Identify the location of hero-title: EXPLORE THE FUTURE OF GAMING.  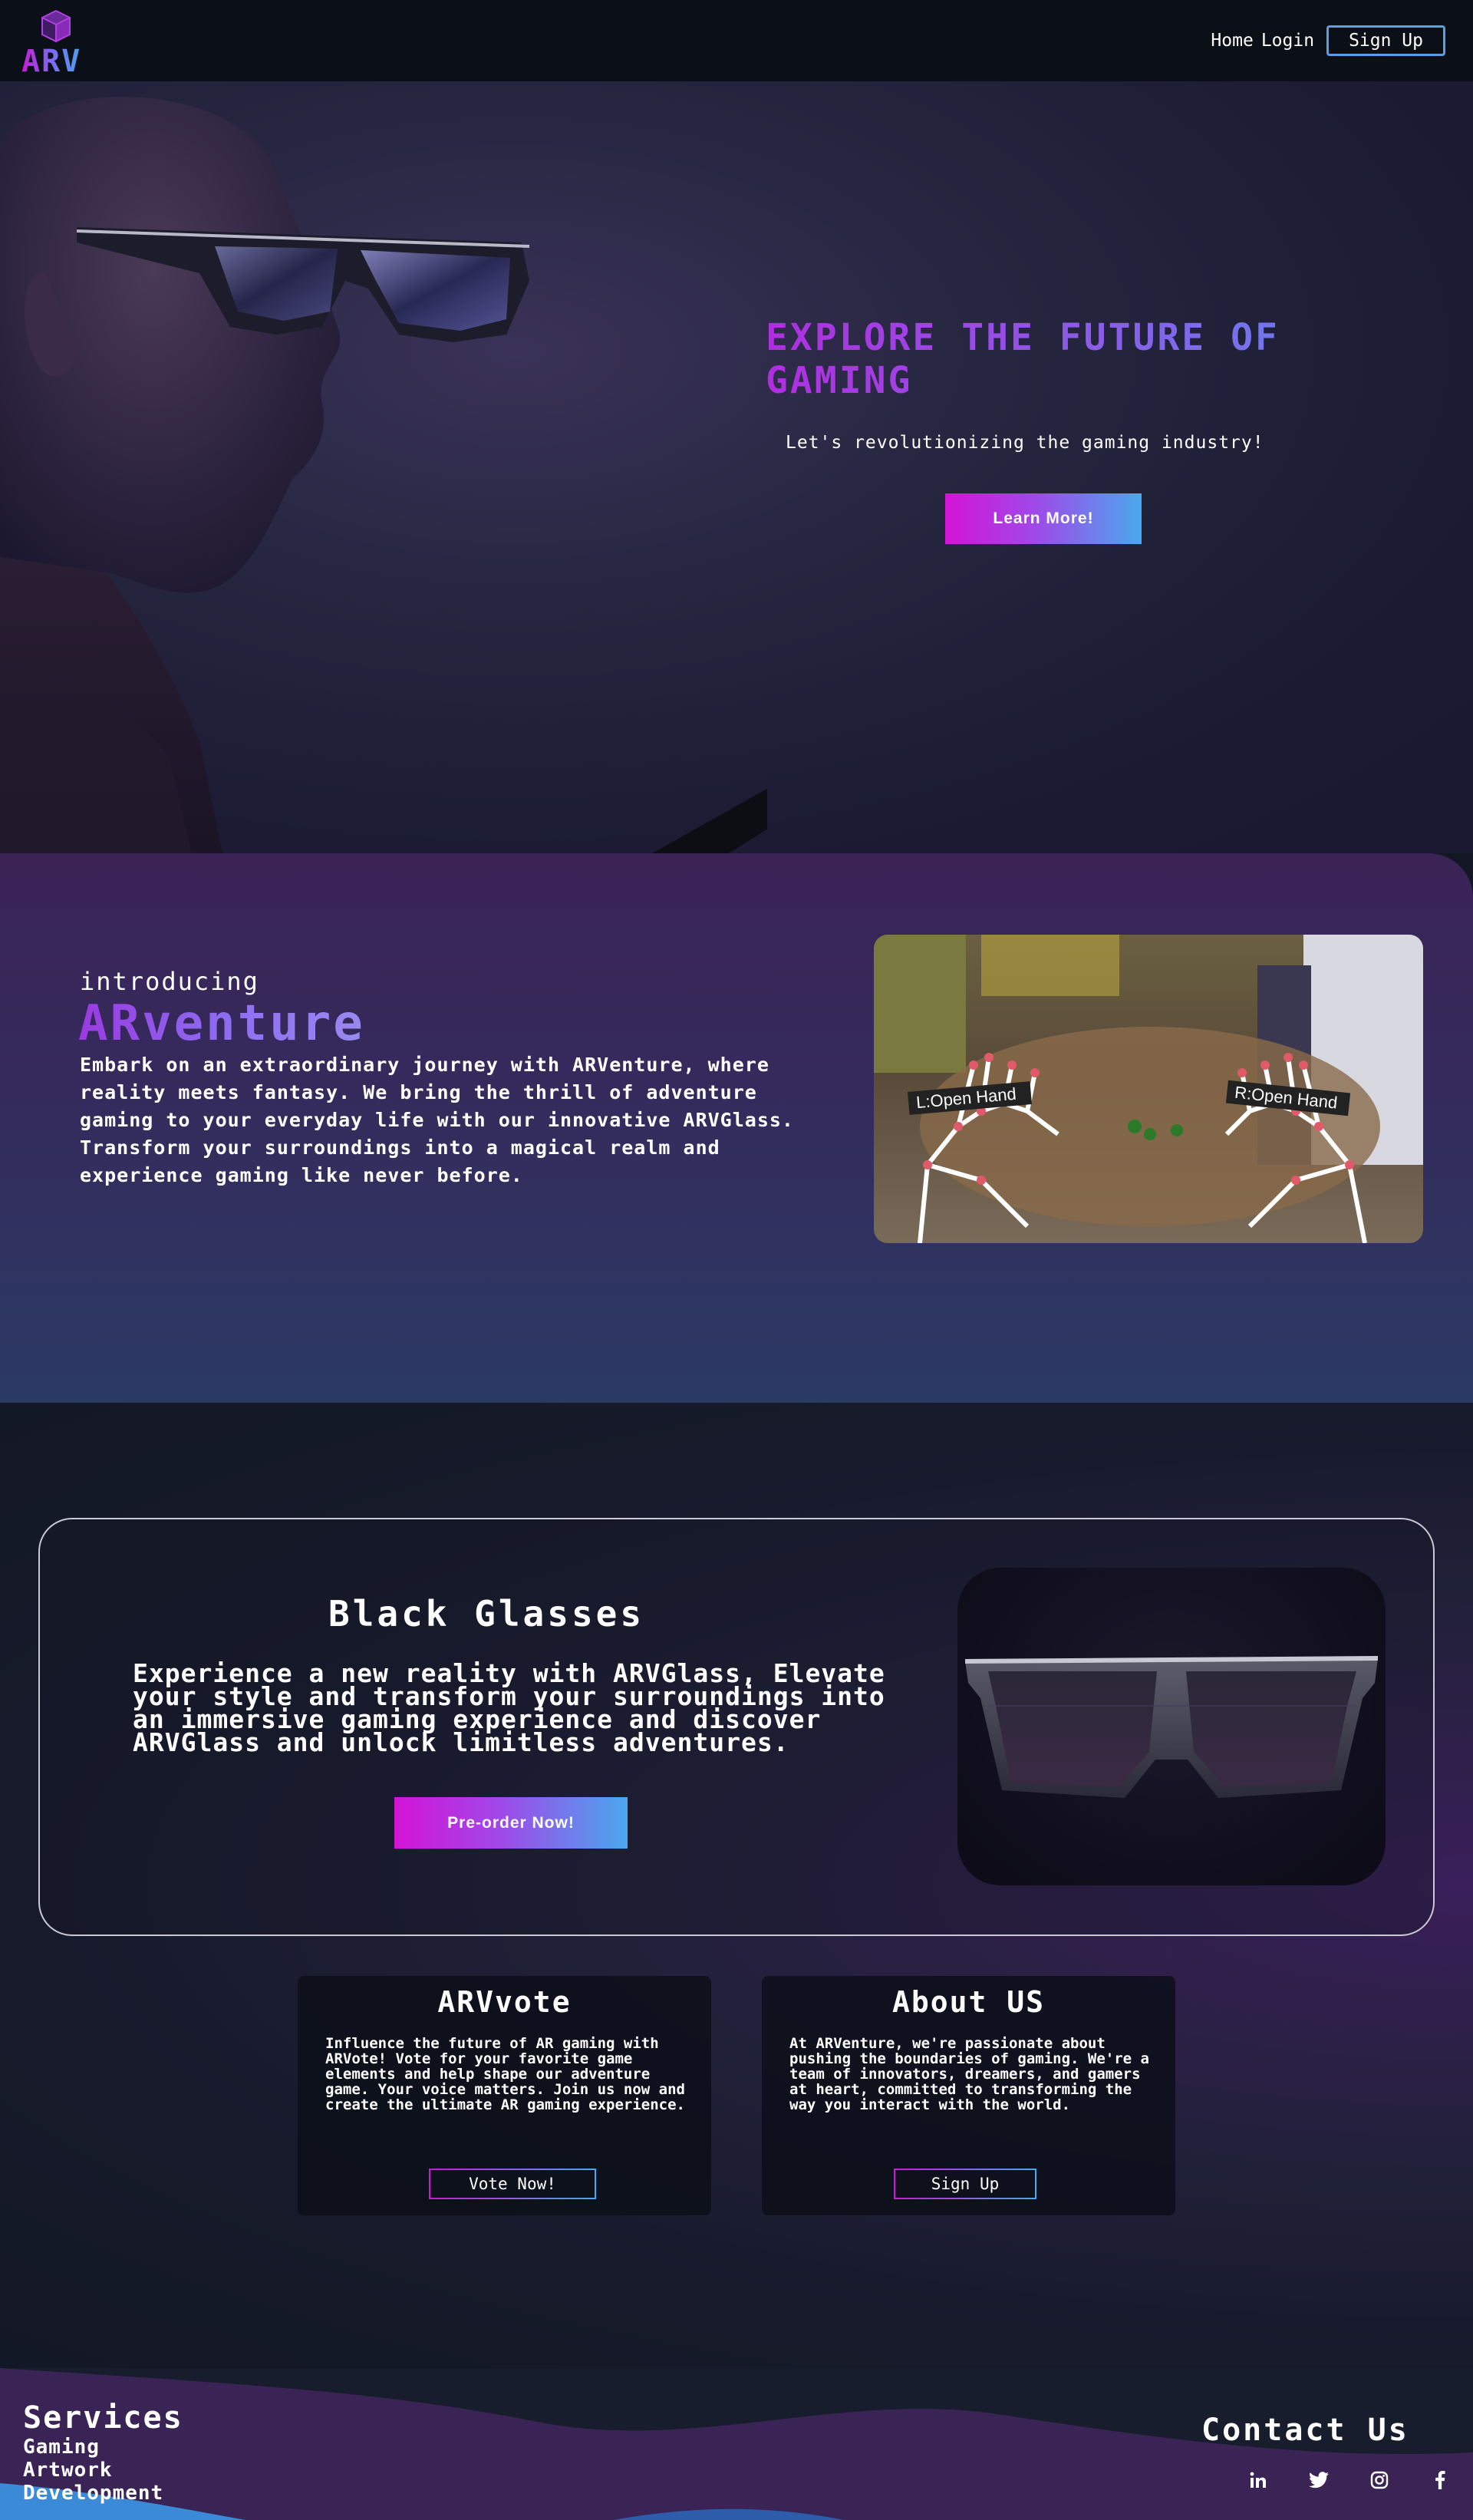
(1103, 359).